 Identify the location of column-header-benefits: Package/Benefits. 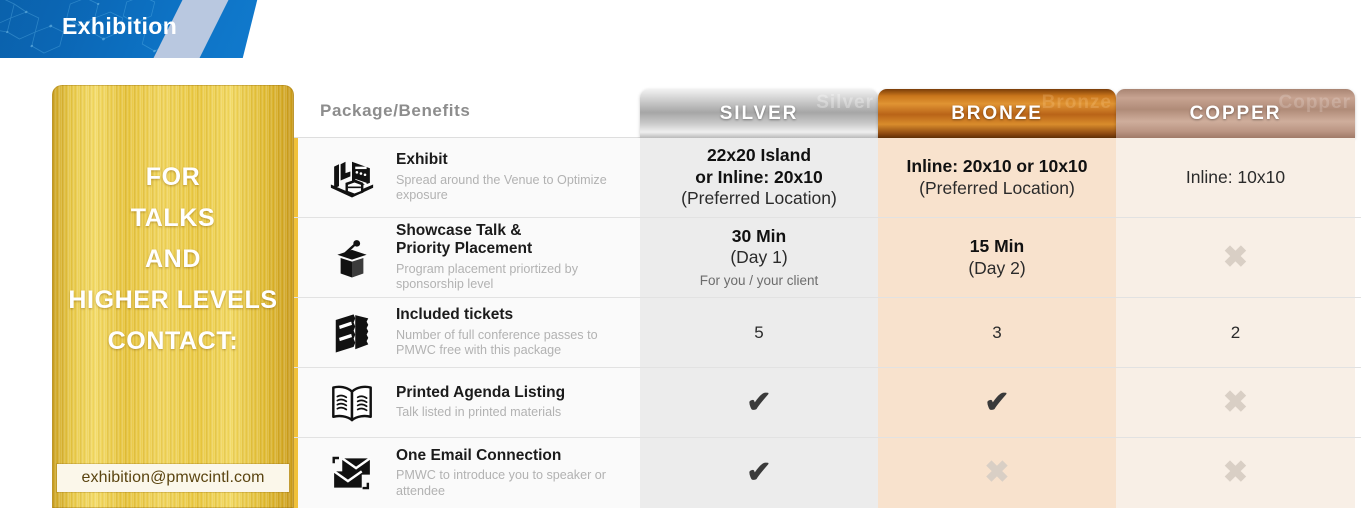
(467, 111).